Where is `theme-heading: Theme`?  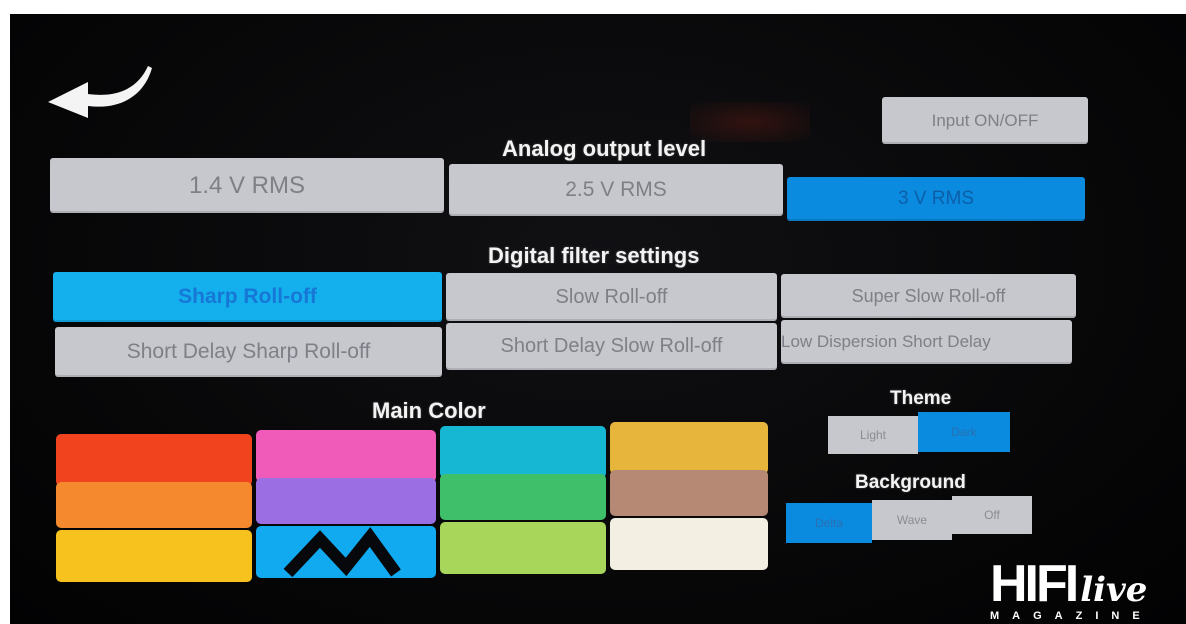
theme-heading: Theme is located at coordinates (921, 398).